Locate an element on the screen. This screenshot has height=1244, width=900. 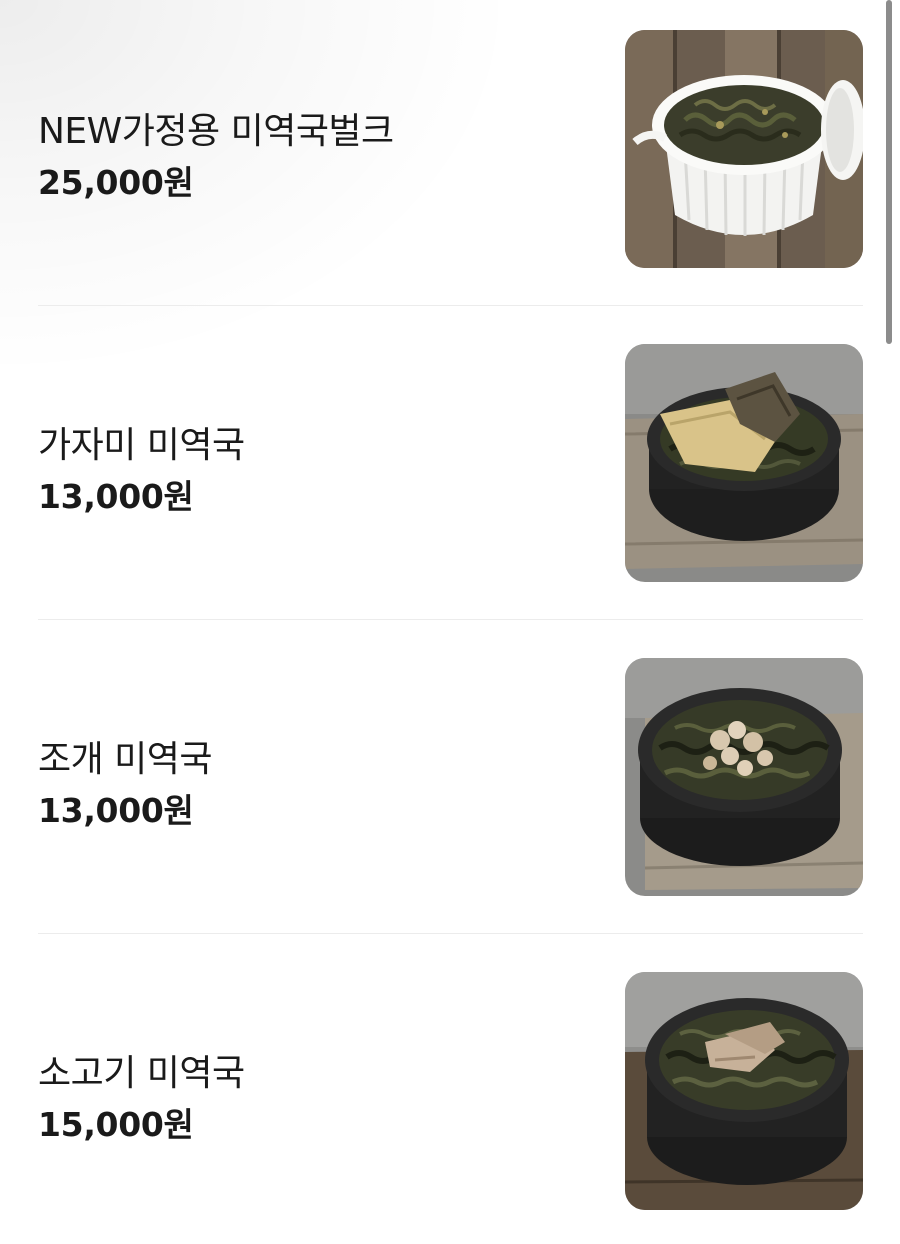
menu-item-info: 가자미 미역국 13,000원 is located at coordinates (318, 463).